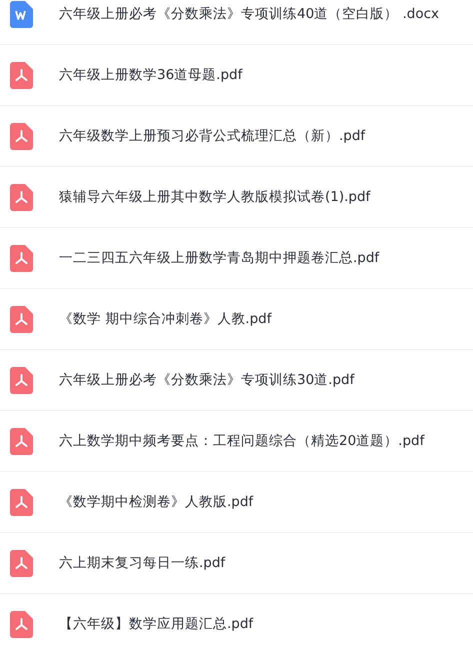 The image size is (473, 648). What do you see at coordinates (241, 441) in the screenshot?
I see `file-name: 六上数学期中频考要点：工程问题综合（精选20道题）.pdf` at bounding box center [241, 441].